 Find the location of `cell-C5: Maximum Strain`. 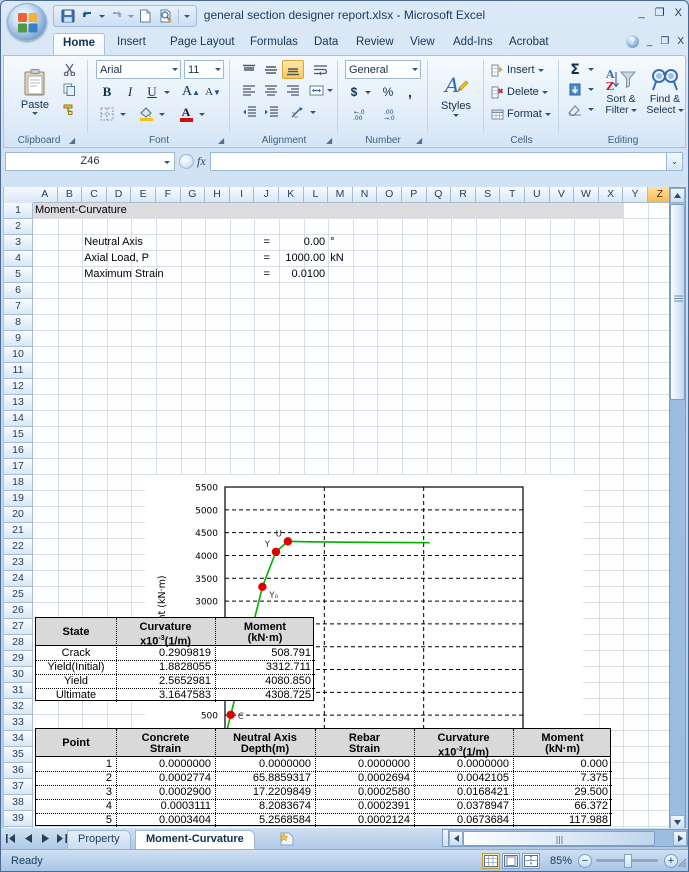

cell-C5: Maximum Strain is located at coordinates (123, 274).